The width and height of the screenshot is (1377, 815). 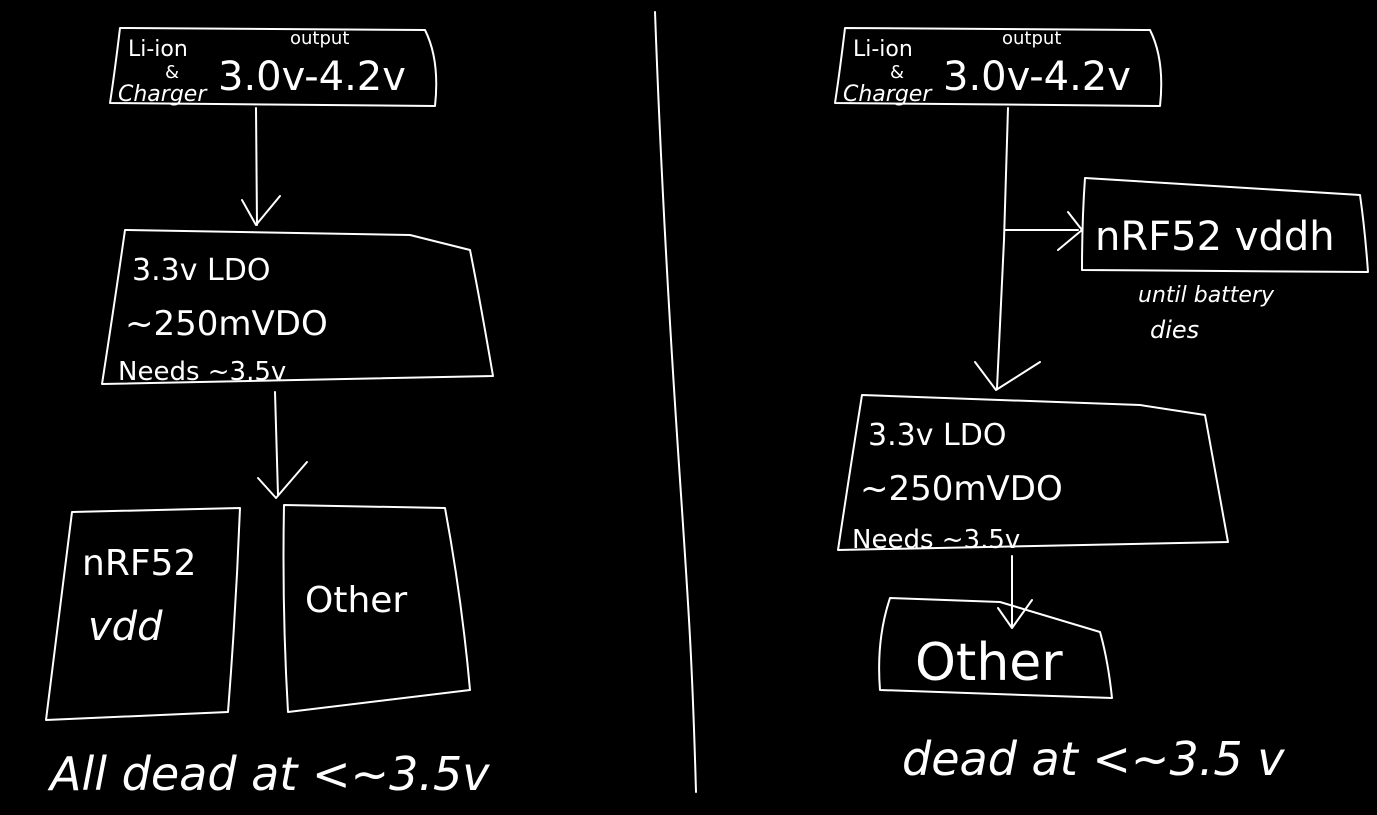 What do you see at coordinates (139, 563) in the screenshot?
I see `left-nrf52-line1: nRF52` at bounding box center [139, 563].